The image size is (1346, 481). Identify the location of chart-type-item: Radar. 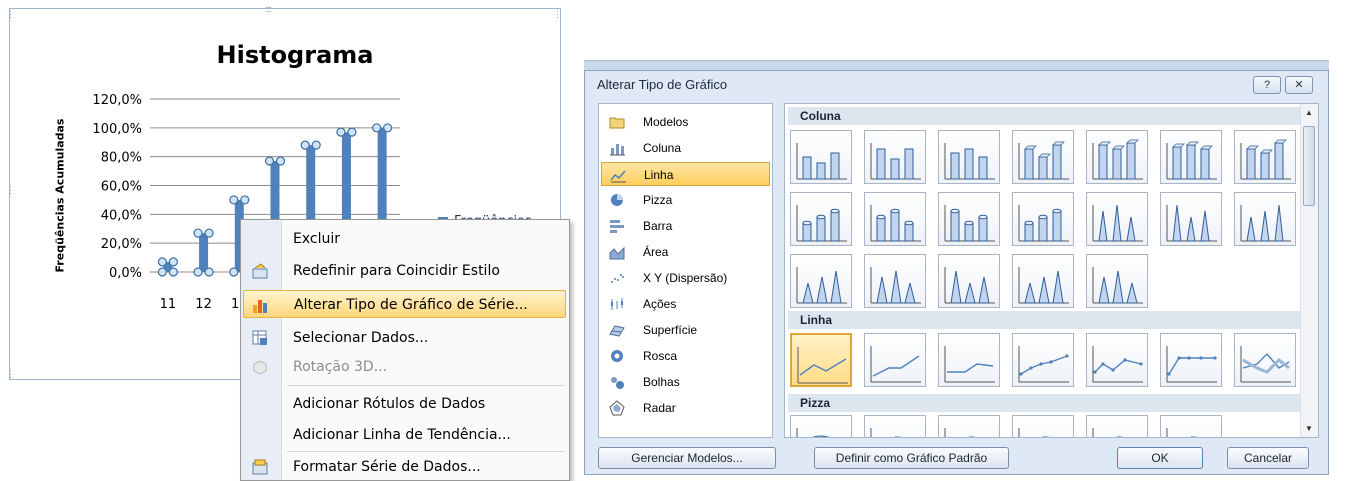
(685, 408).